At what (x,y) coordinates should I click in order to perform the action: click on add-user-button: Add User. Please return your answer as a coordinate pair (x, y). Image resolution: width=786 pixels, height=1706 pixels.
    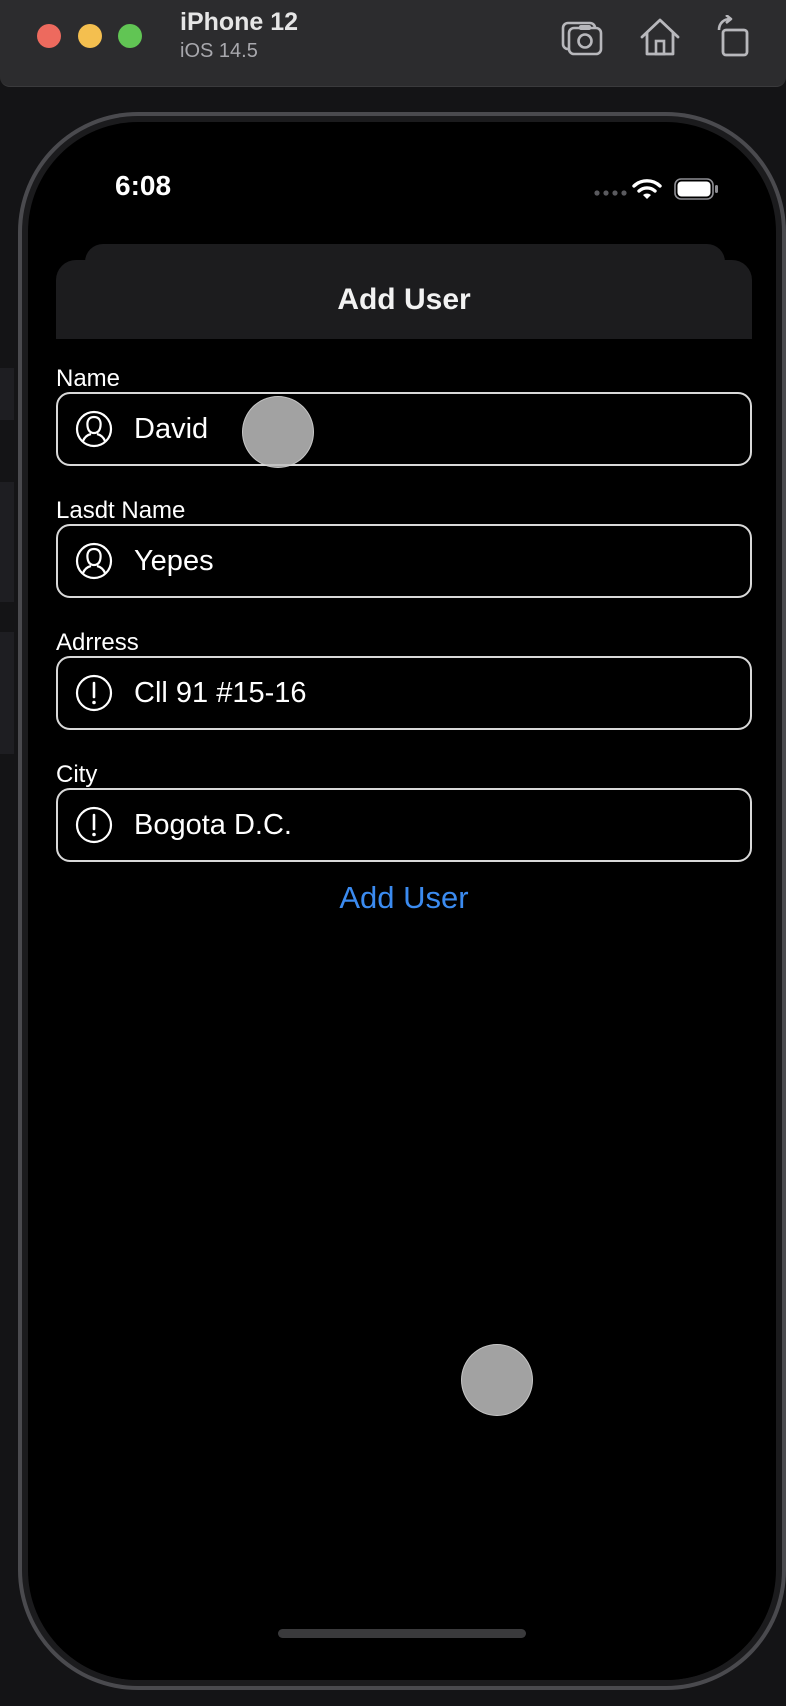
    Looking at the image, I should click on (404, 898).